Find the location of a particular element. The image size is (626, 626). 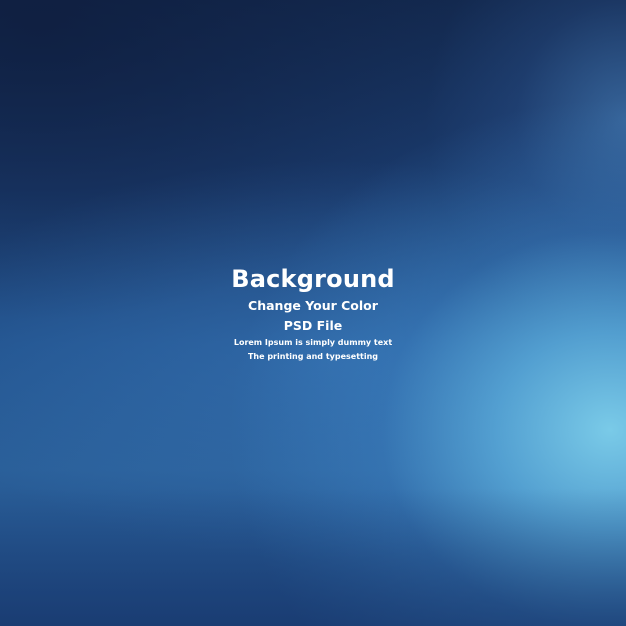

subtitle-psd-file: PSD File is located at coordinates (313, 325).